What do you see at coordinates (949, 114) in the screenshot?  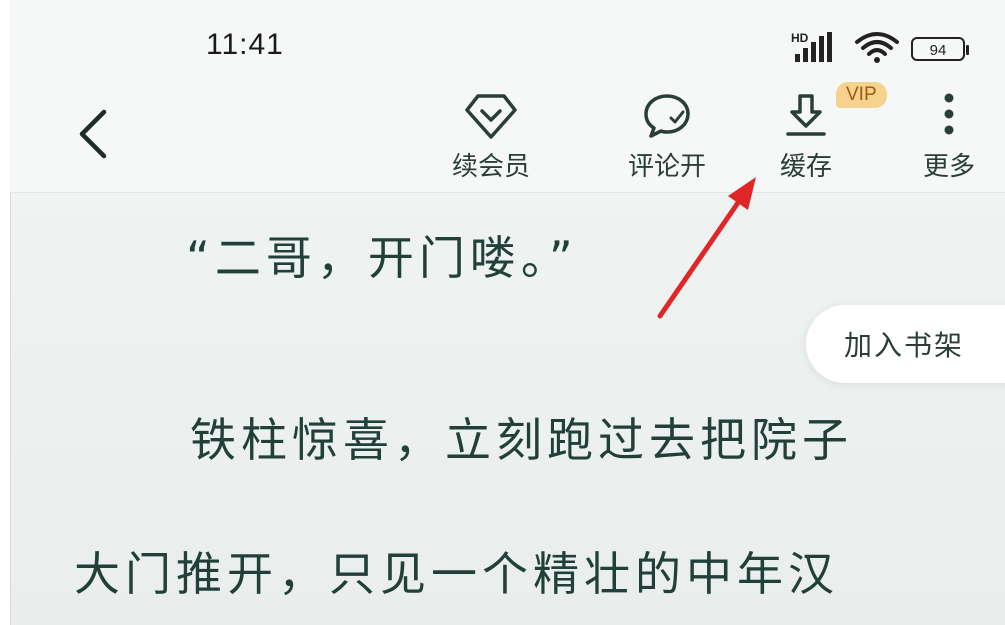 I see `more-vertical-icon` at bounding box center [949, 114].